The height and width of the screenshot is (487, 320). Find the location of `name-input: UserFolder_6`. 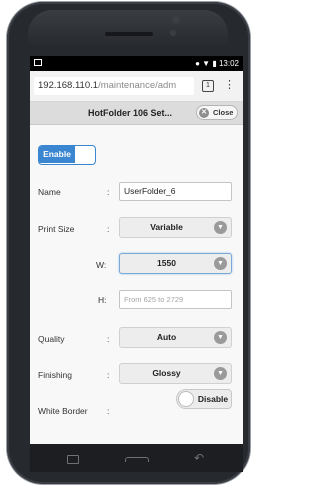

name-input: UserFolder_6 is located at coordinates (175, 191).